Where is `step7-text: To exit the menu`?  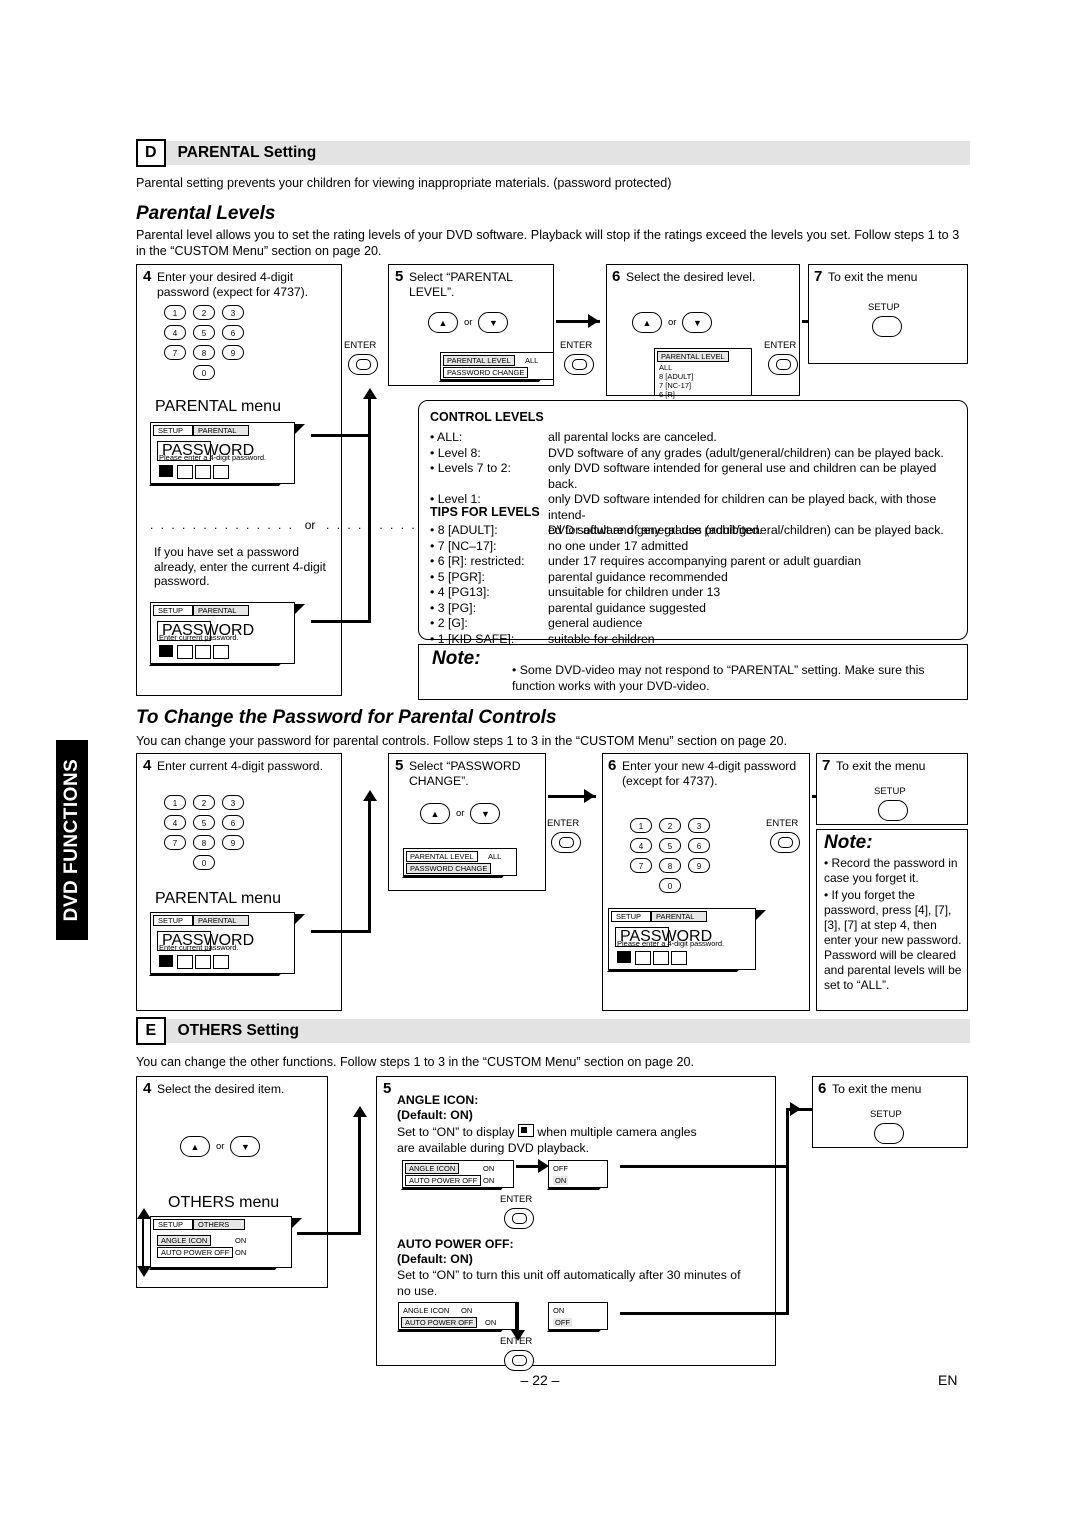
step7-text: To exit the menu is located at coordinates (873, 277).